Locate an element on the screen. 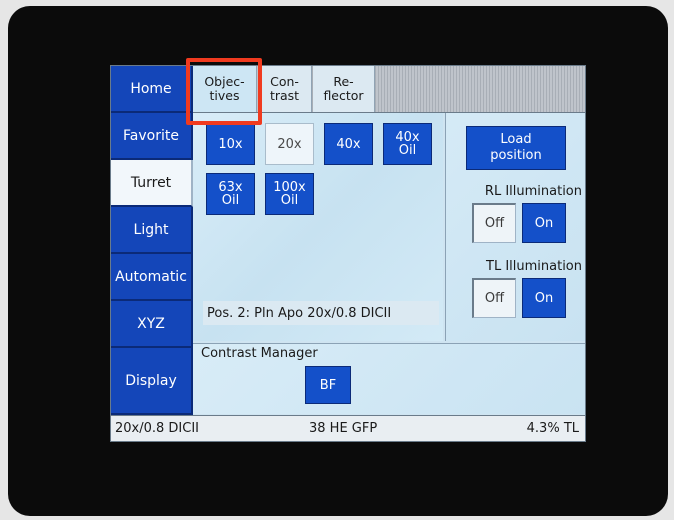 This screenshot has height=520, width=674. objective-63x-oil-button: 63x Oil is located at coordinates (230, 194).